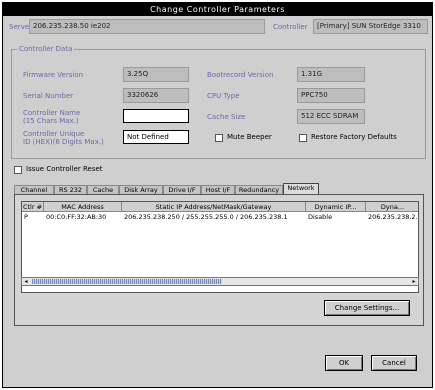  I want to click on controller-field: [Primary] SUN StorEdge 3310, so click(370, 26).